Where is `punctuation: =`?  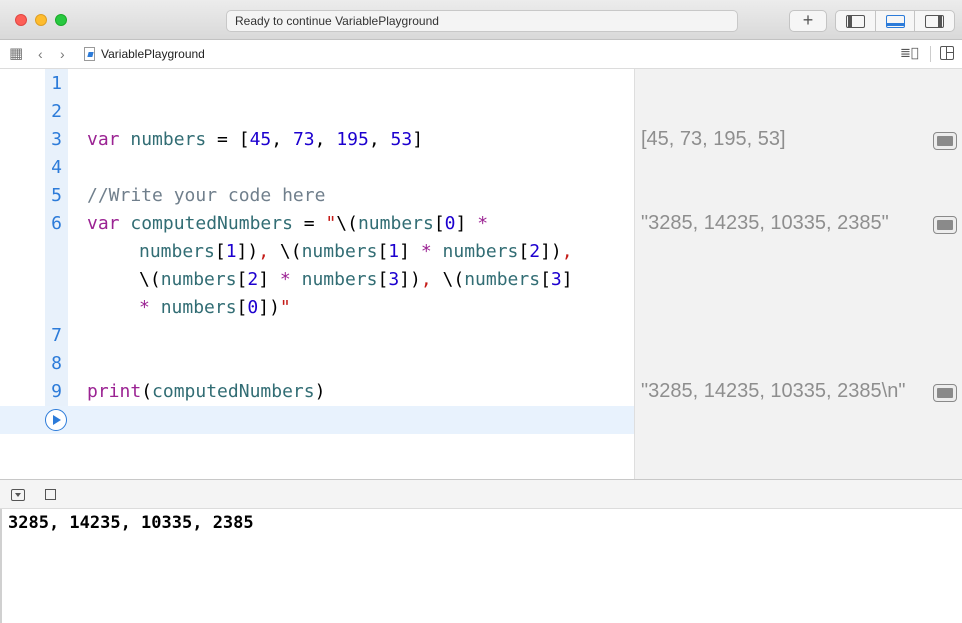 punctuation: = is located at coordinates (309, 223).